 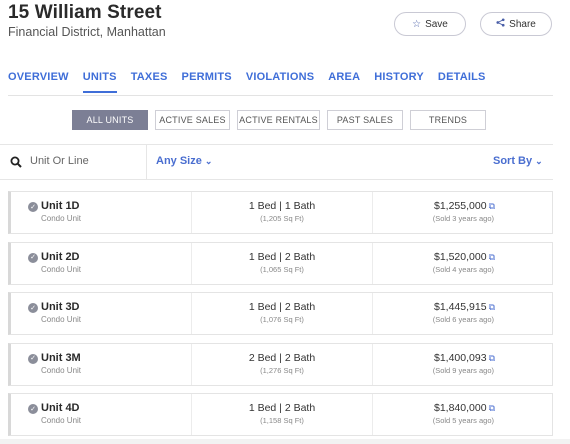 I want to click on tab-history: HISTORY, so click(x=399, y=82).